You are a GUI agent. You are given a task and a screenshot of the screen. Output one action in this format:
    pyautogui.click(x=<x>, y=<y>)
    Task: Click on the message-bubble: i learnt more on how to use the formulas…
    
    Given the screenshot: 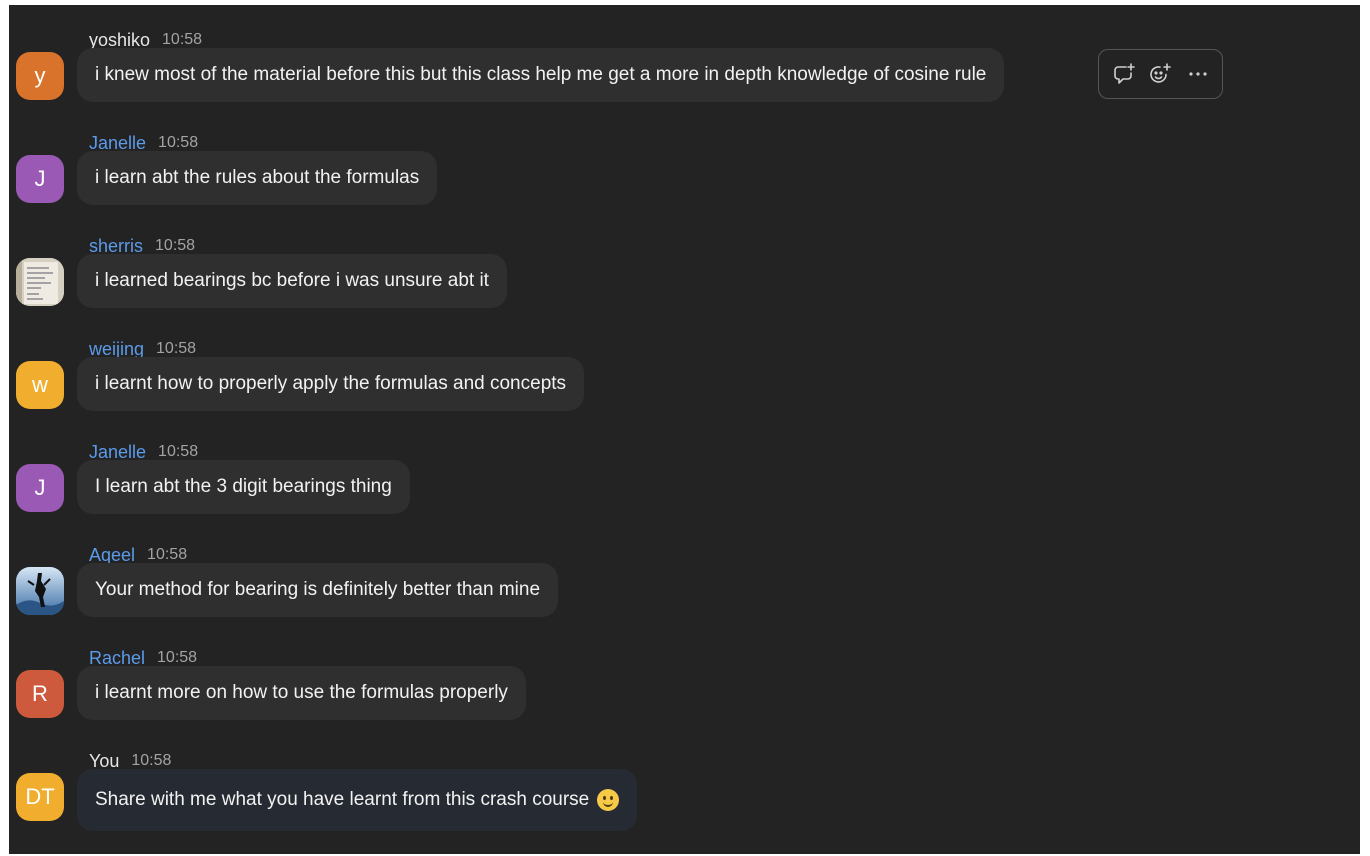 What is the action you would take?
    pyautogui.click(x=301, y=693)
    